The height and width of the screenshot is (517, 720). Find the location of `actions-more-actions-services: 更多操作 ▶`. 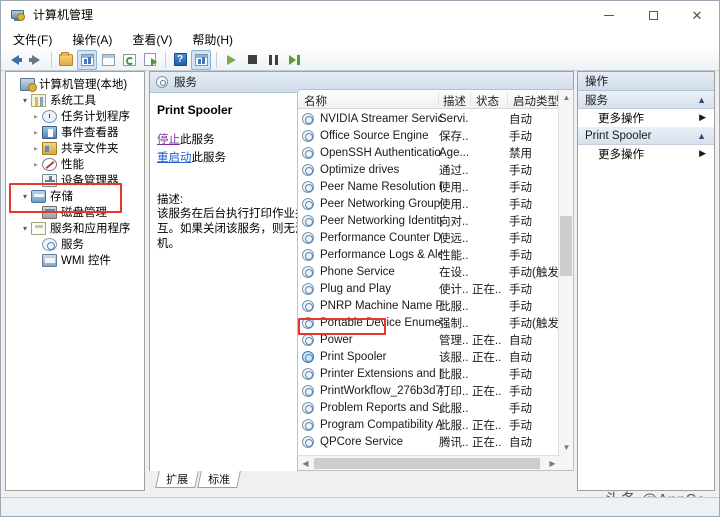

actions-more-actions-services: 更多操作 ▶ is located at coordinates (646, 118).